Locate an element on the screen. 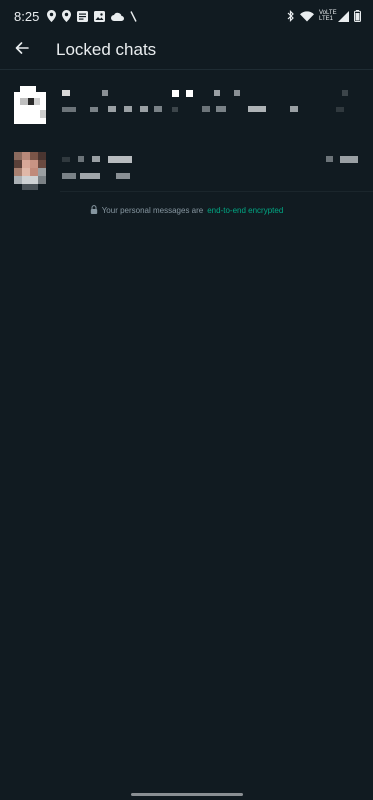 This screenshot has height=800, width=373. encryption-link: end-to-end encrypted is located at coordinates (245, 210).